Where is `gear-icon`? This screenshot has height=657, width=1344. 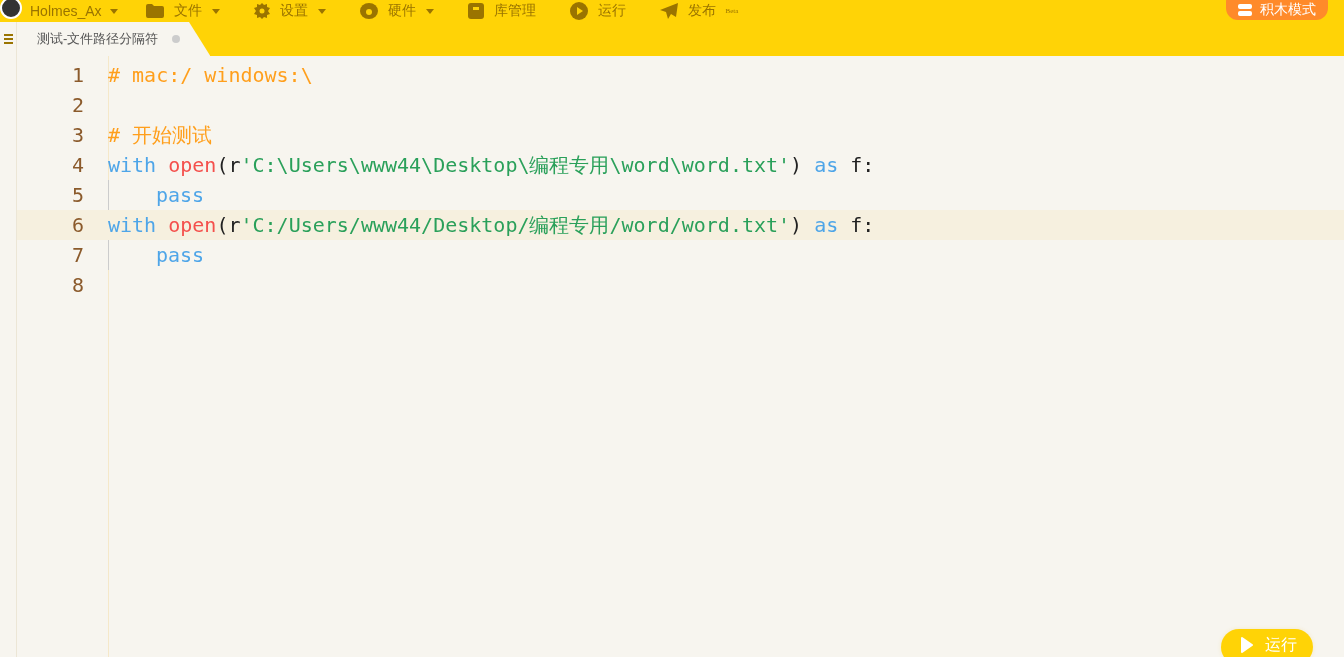
gear-icon is located at coordinates (261, 11).